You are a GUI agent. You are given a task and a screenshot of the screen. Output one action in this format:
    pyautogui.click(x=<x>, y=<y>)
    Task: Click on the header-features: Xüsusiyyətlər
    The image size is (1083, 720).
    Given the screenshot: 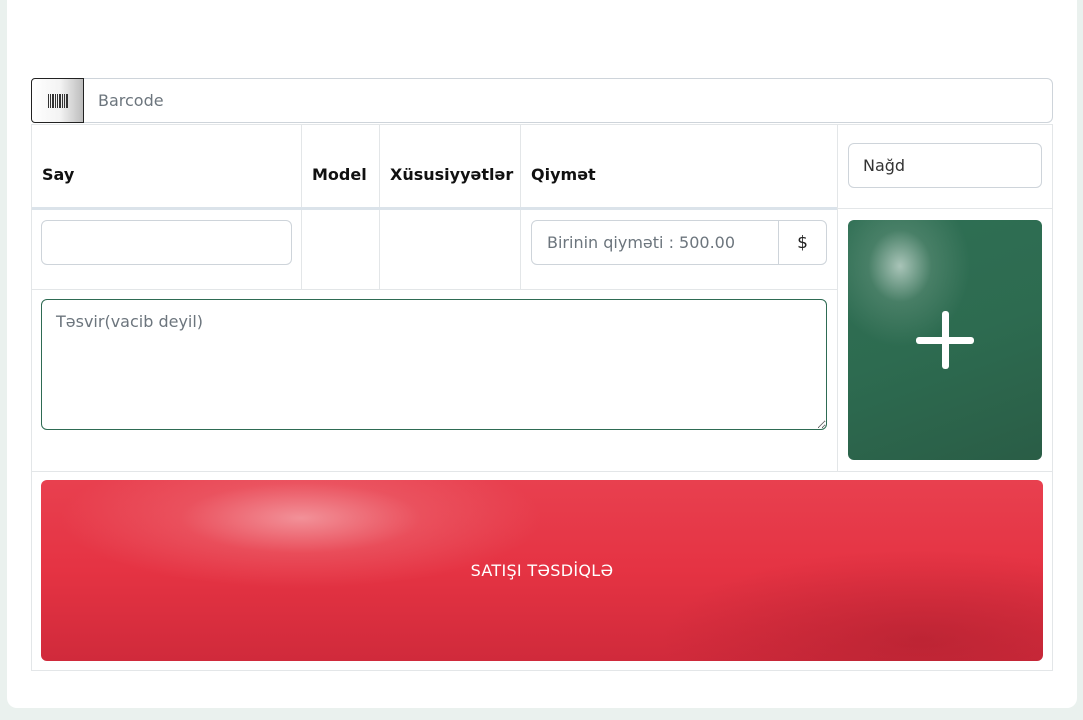 What is the action you would take?
    pyautogui.click(x=452, y=174)
    